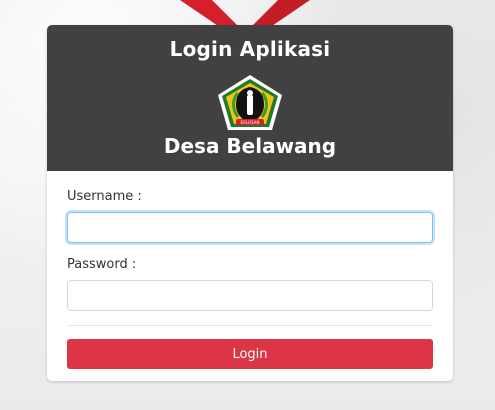 This screenshot has height=410, width=495. Describe the element at coordinates (250, 122) in the screenshot. I see `emblem-text: ERLOSAN` at that location.